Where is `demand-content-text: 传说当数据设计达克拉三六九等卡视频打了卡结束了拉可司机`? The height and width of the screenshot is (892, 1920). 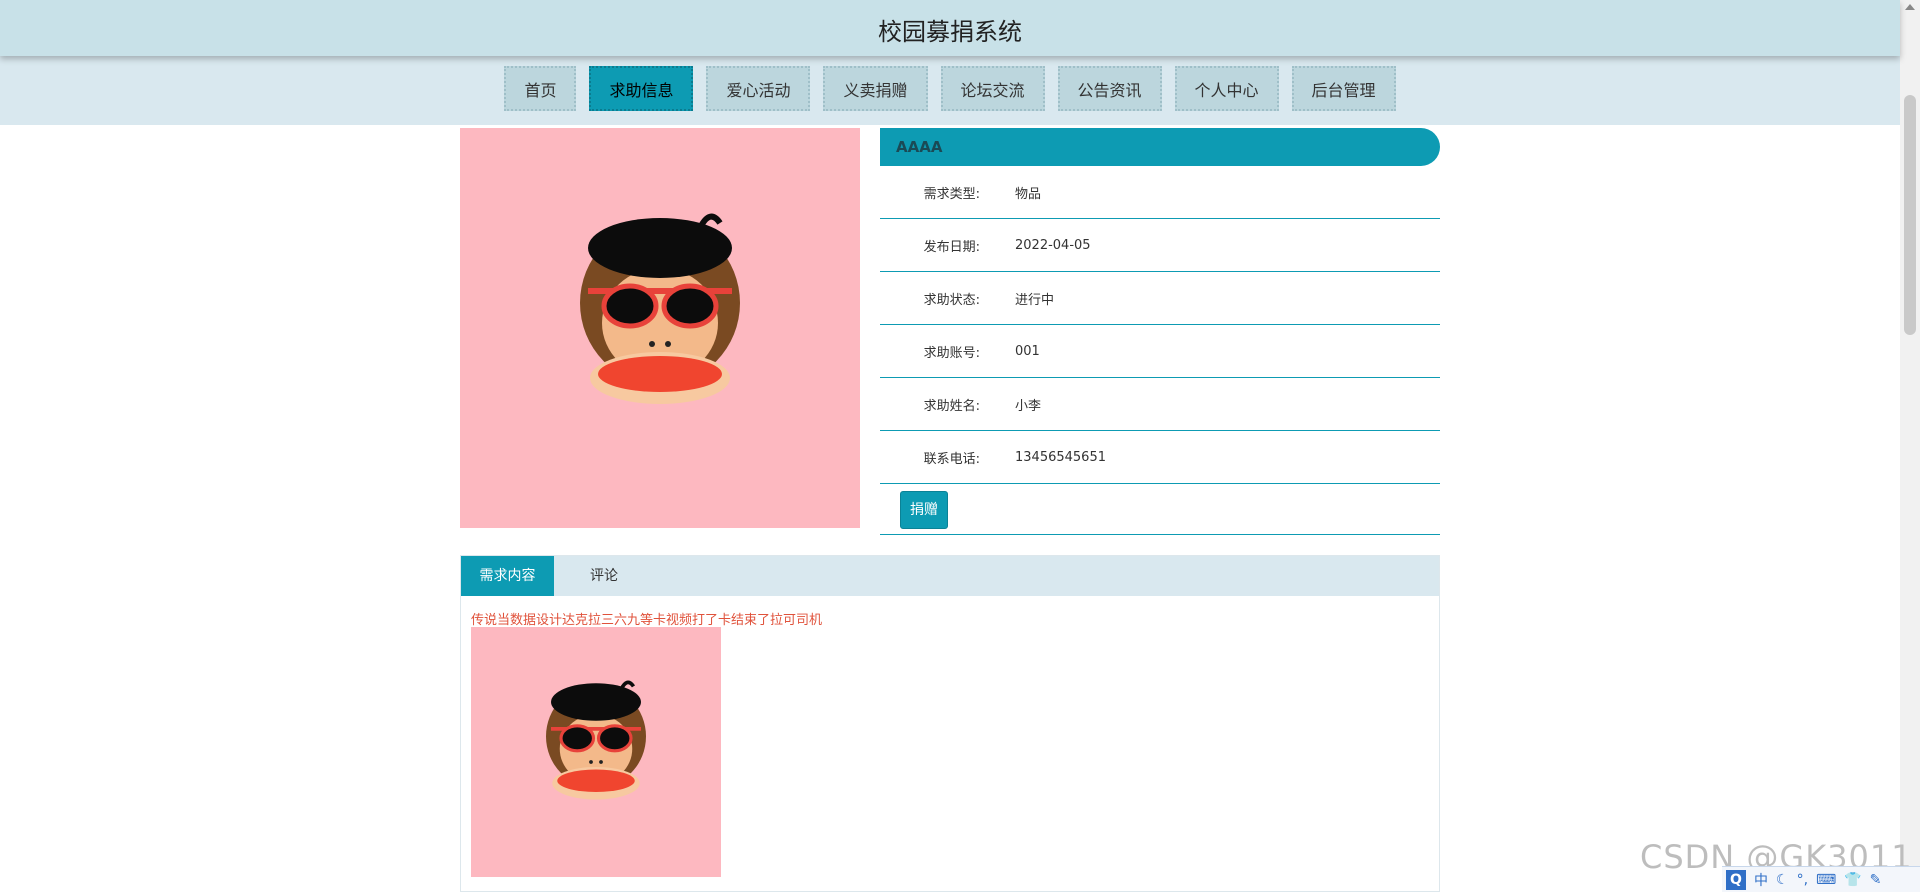
demand-content-text: 传说当数据设计达克拉三六九等卡视频打了卡结束了拉可司机 is located at coordinates (647, 620).